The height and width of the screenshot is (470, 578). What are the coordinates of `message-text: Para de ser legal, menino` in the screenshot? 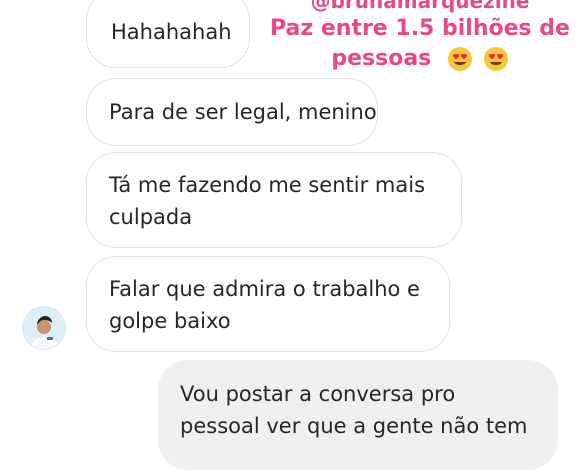 It's located at (243, 112).